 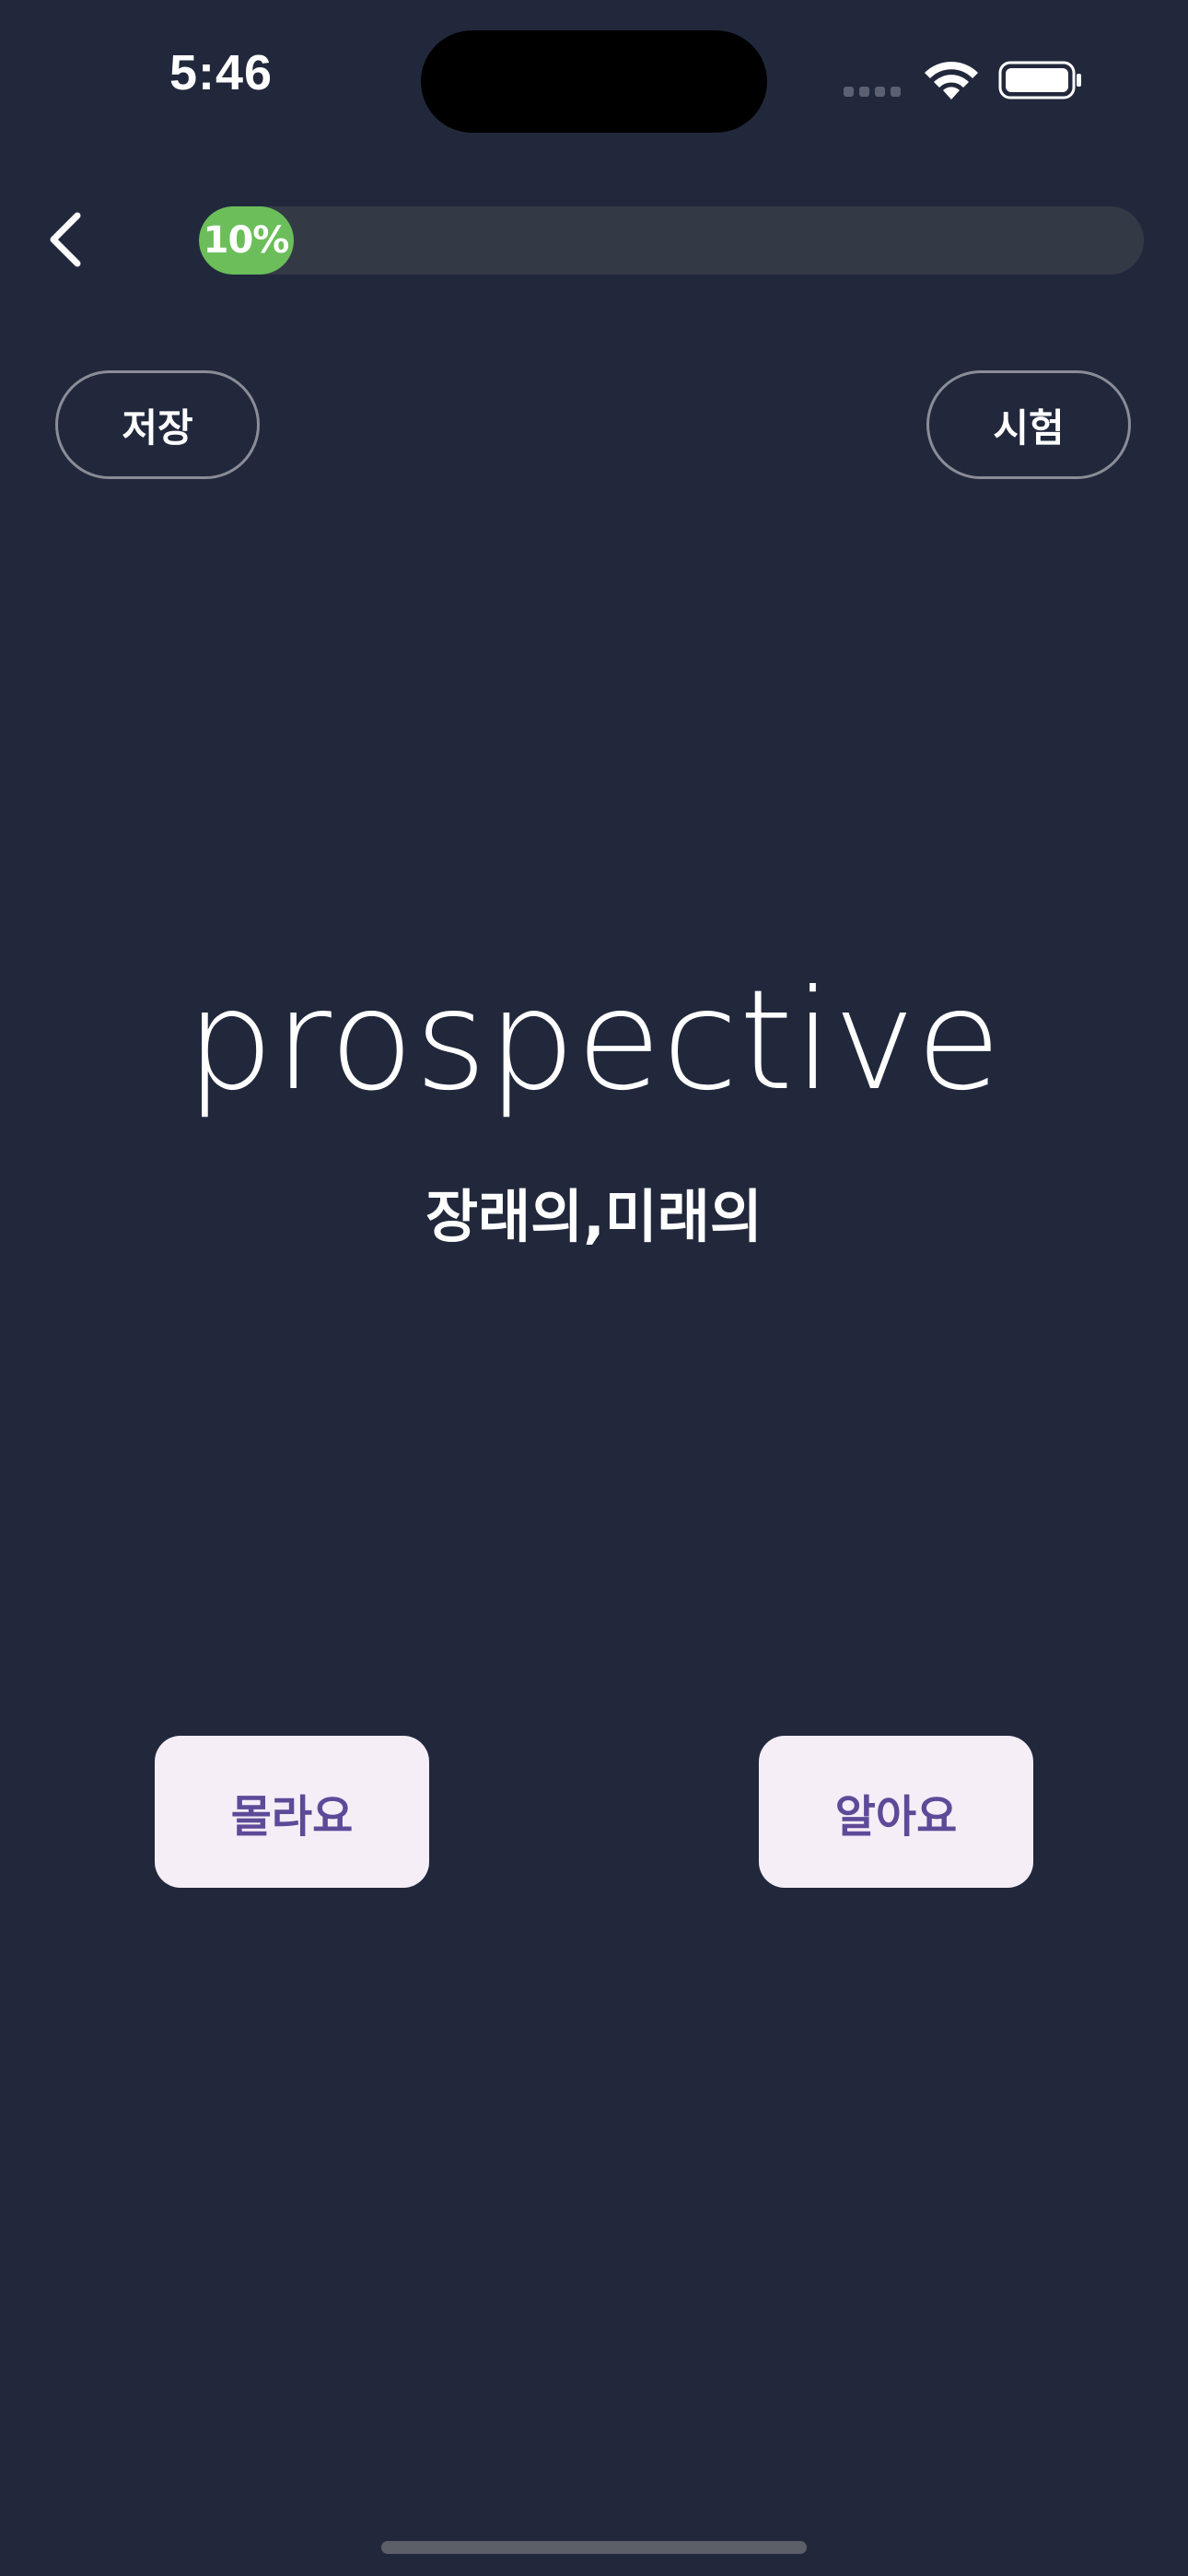 What do you see at coordinates (873, 92) in the screenshot?
I see `cellular-signal-icon` at bounding box center [873, 92].